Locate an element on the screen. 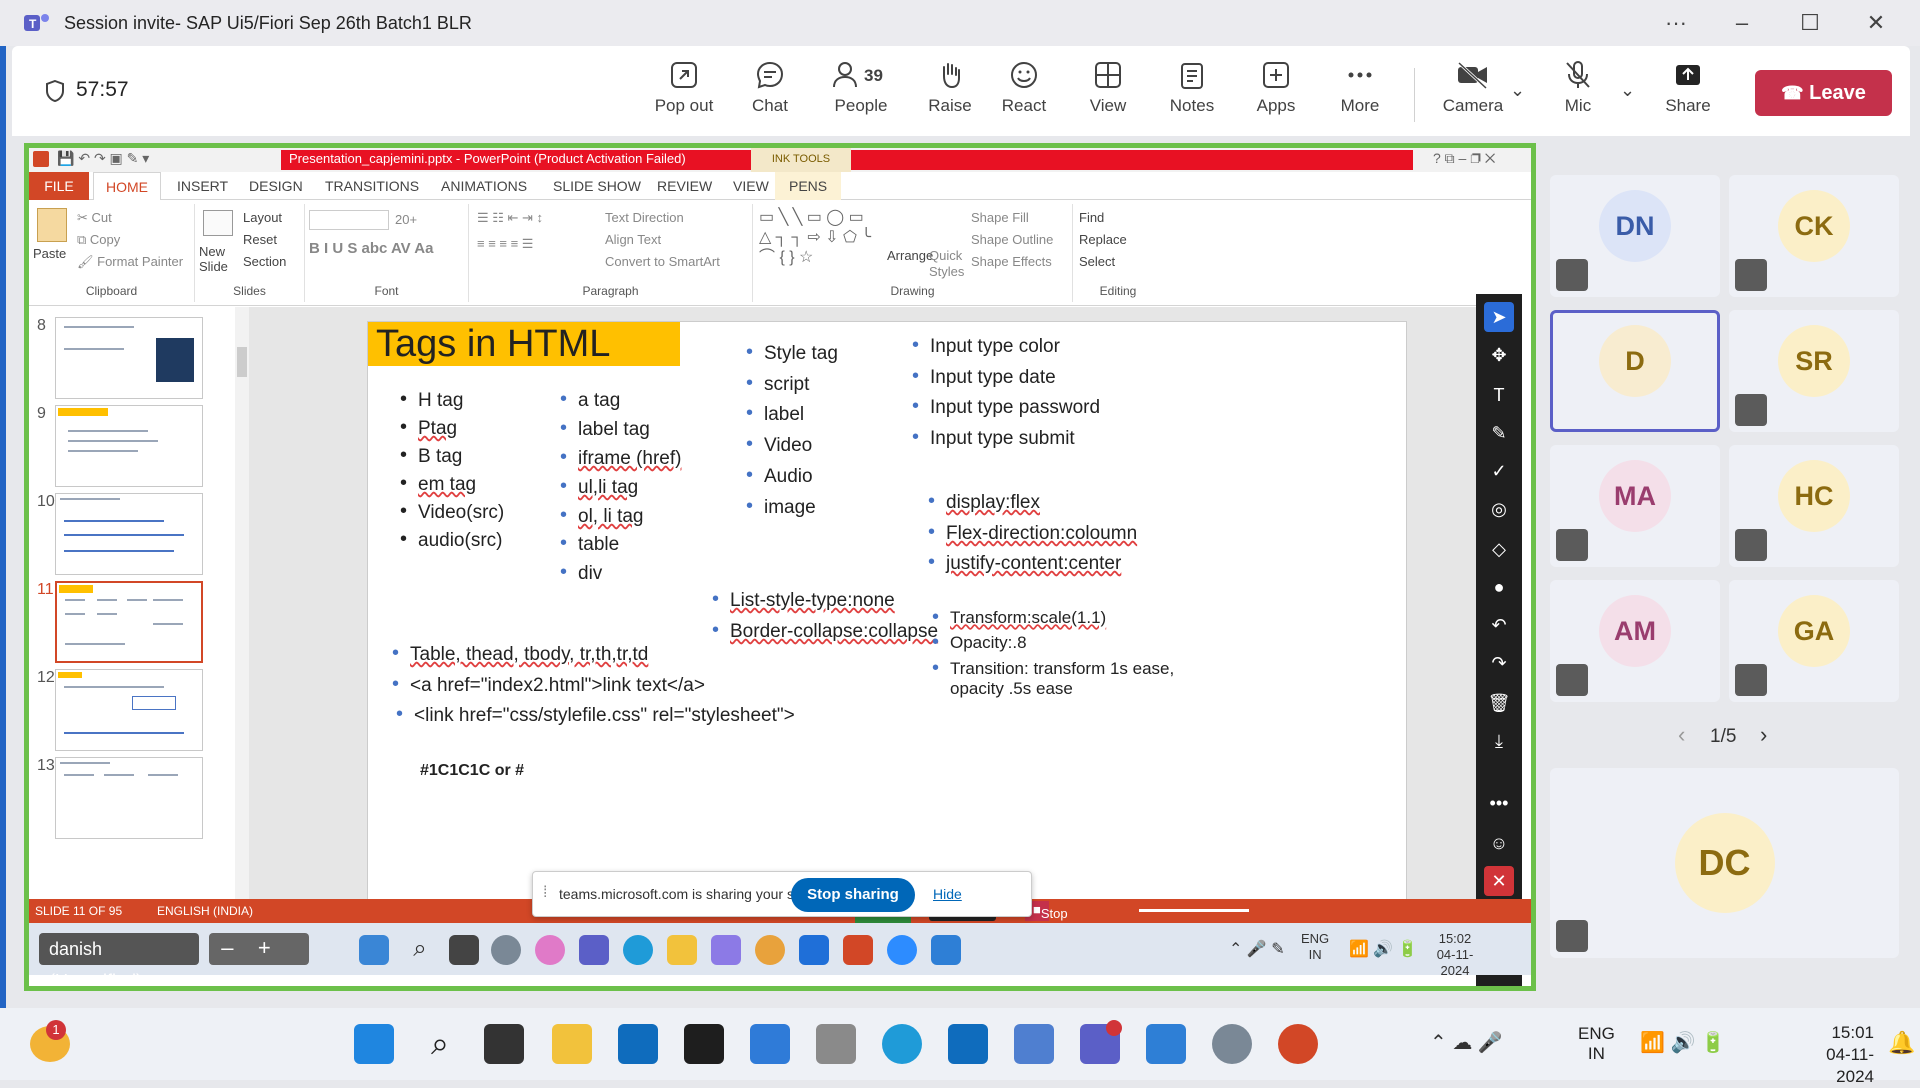 The image size is (1920, 1088). ppt-window-controls: ? ⧉ – ❐ ✕ is located at coordinates (1464, 158).